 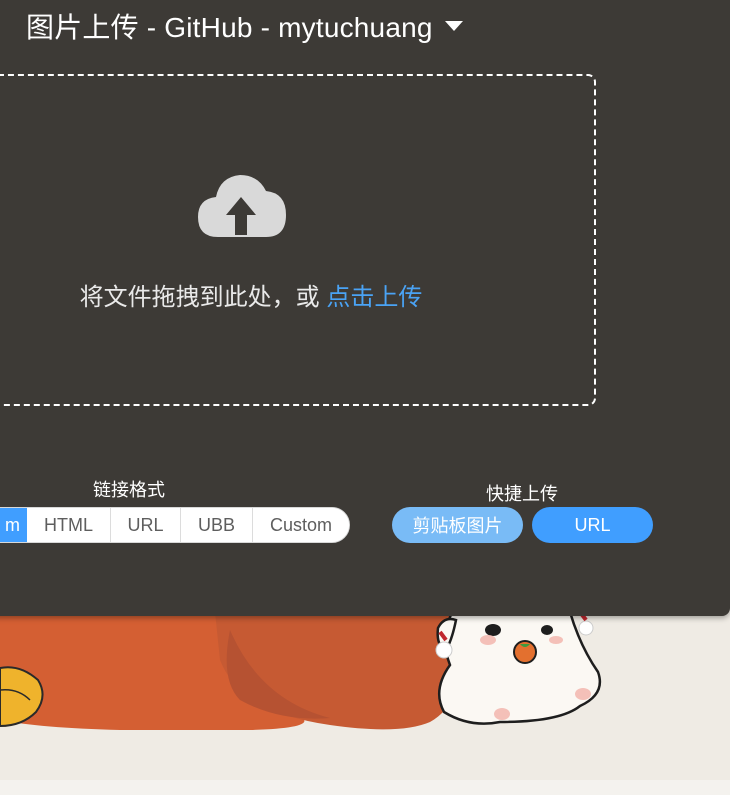 I want to click on clipboard-upload-button: 剪贴板图片, so click(x=457, y=525).